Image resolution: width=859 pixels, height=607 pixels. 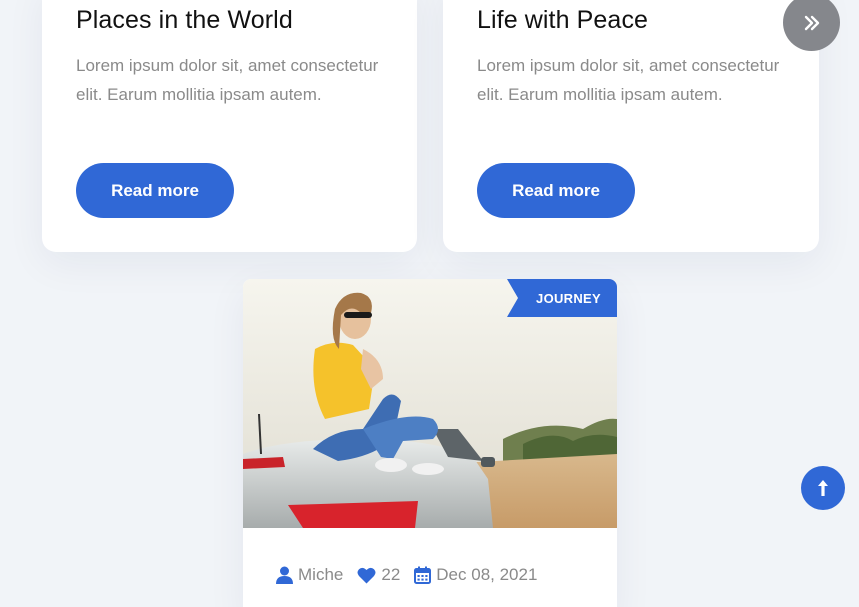 I want to click on meta-author: Miche, so click(x=309, y=575).